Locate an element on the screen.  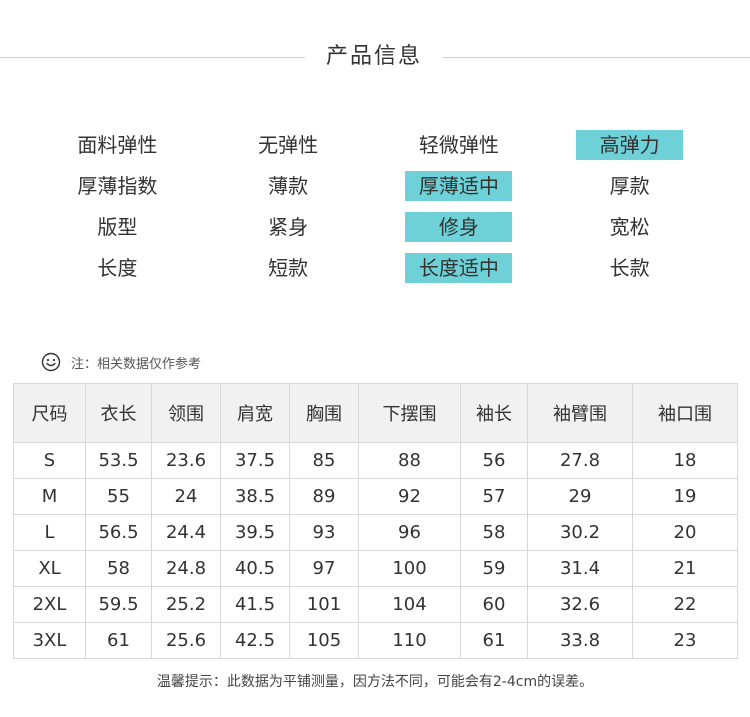
table-cell: 59.5 is located at coordinates (118, 604).